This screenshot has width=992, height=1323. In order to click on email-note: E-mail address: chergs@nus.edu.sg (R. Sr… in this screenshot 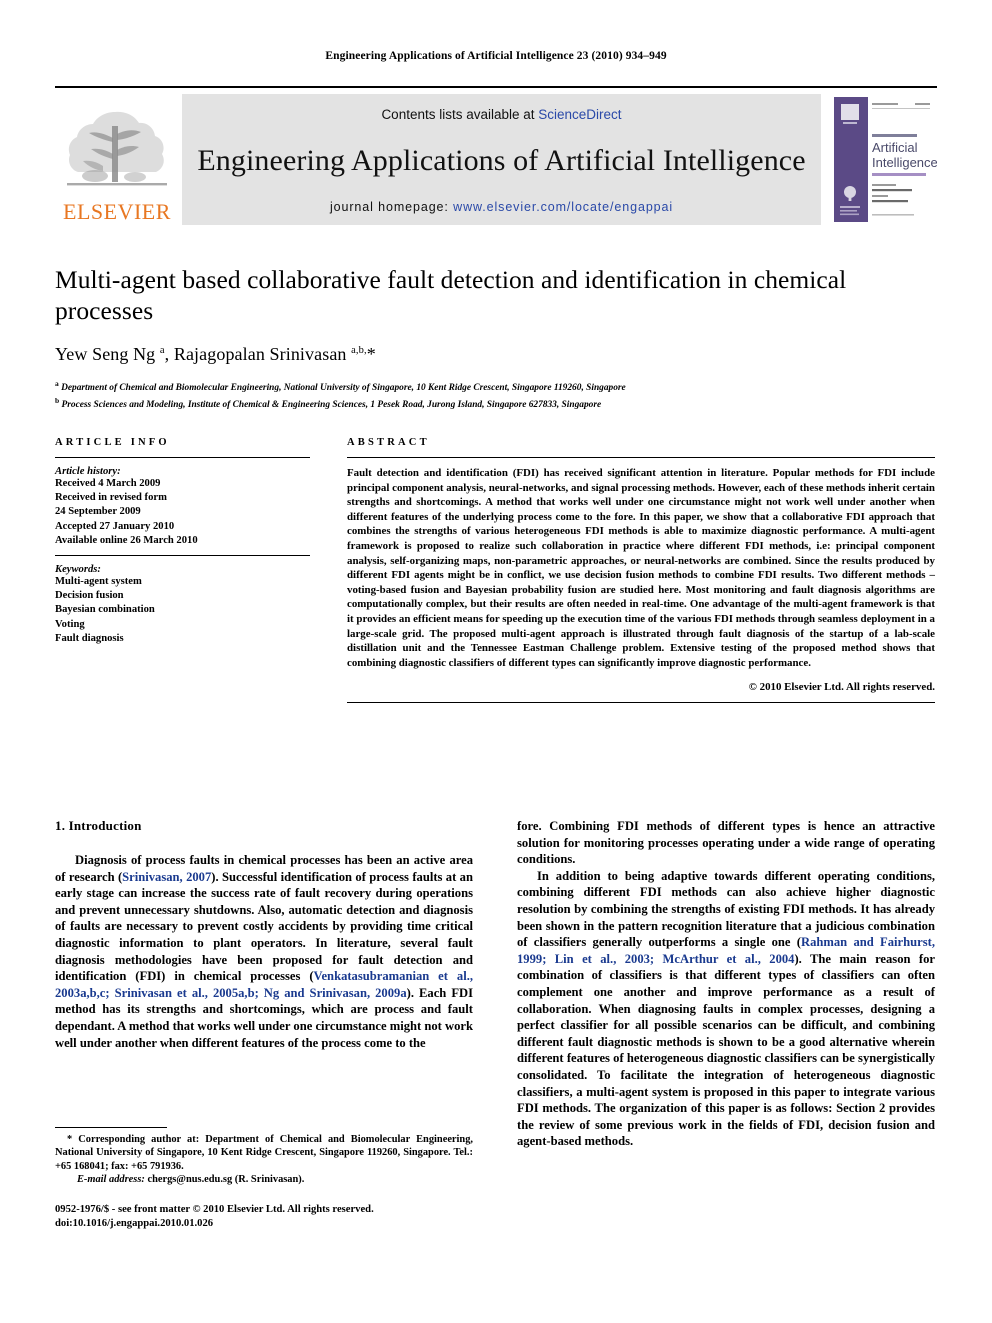, I will do `click(264, 1179)`.